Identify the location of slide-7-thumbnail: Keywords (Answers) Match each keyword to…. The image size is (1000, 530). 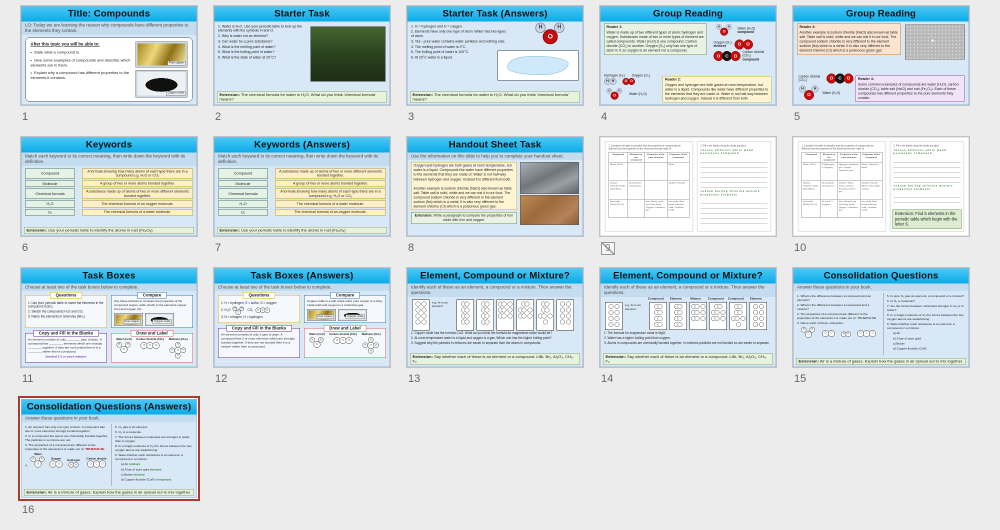
(302, 186).